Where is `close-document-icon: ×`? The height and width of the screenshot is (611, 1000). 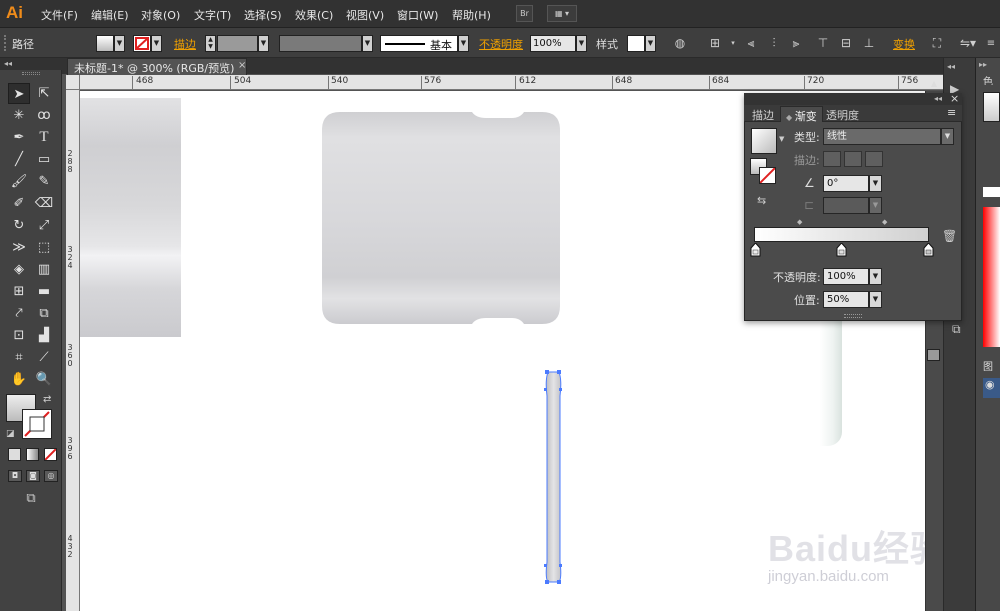
close-document-icon: × is located at coordinates (242, 65).